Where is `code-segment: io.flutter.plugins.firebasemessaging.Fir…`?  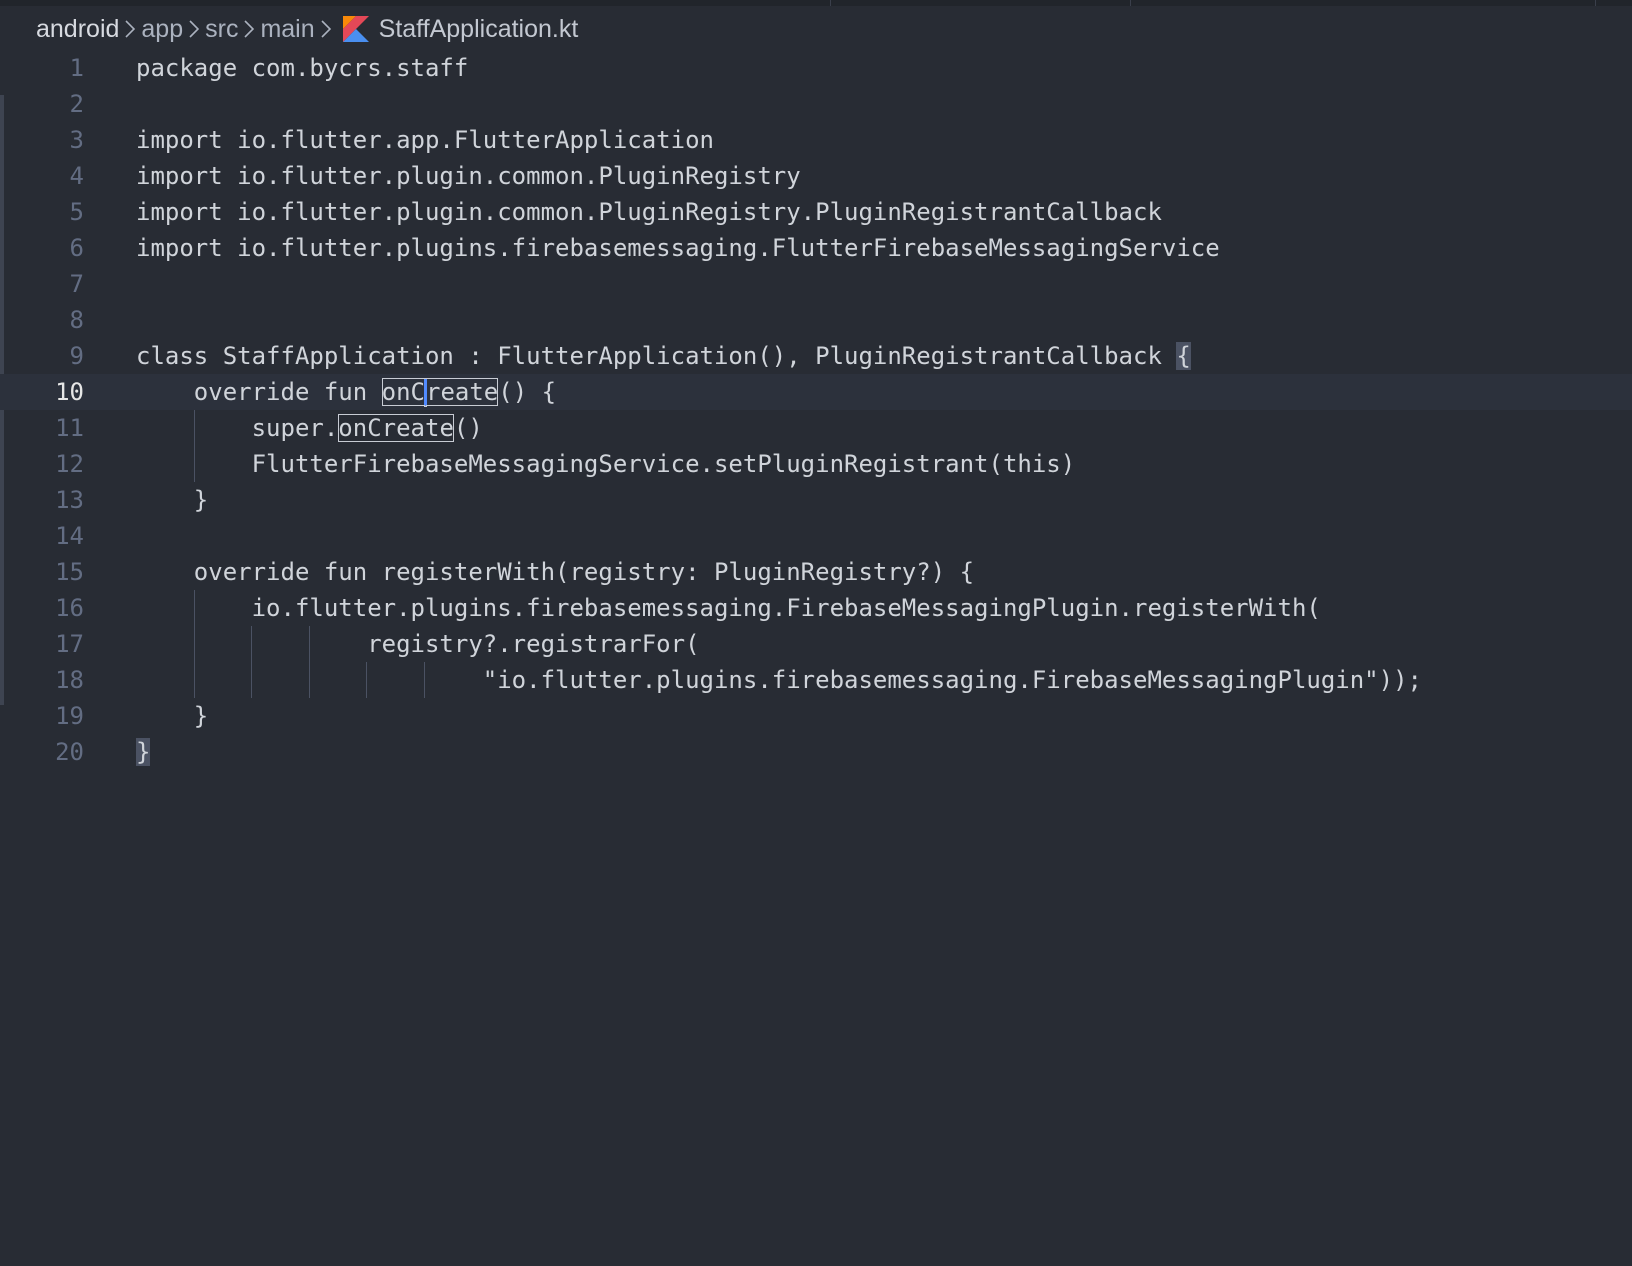 code-segment: io.flutter.plugins.firebasemessaging.Fir… is located at coordinates (728, 608).